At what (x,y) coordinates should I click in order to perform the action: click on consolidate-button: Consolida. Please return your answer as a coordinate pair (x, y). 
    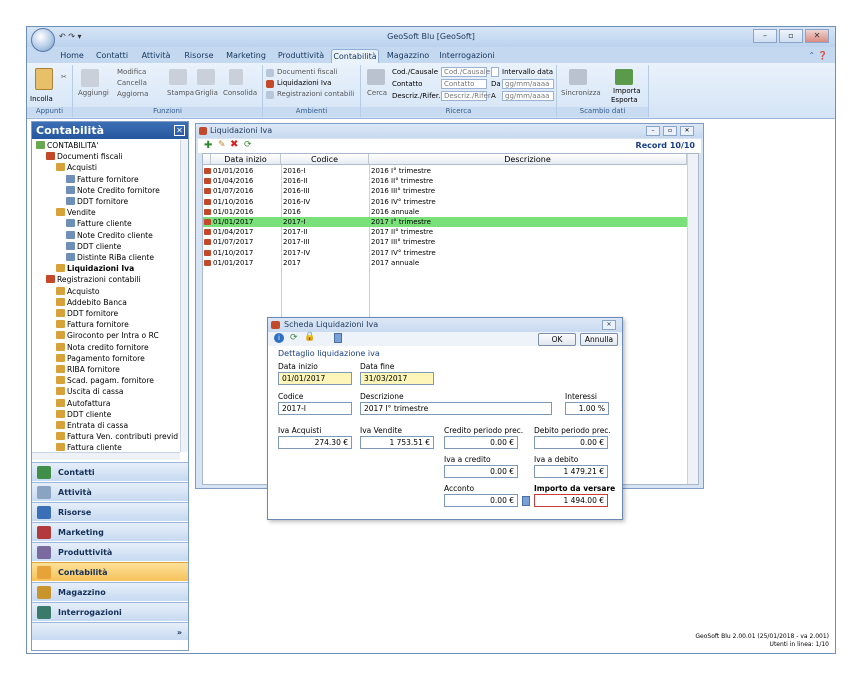
    Looking at the image, I should click on (240, 93).